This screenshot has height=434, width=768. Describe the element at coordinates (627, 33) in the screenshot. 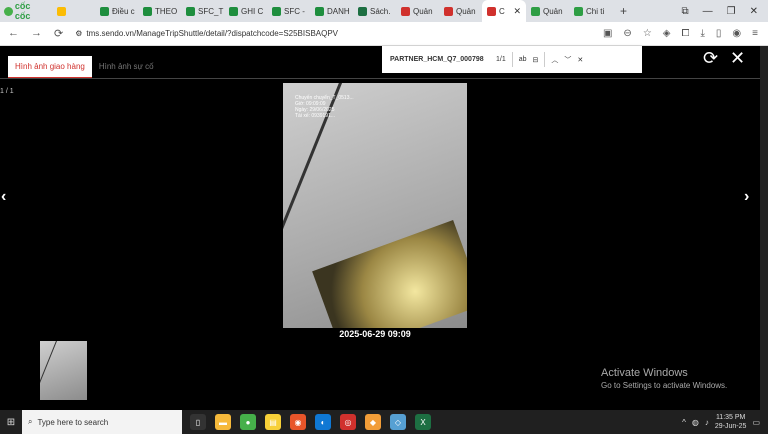

I see `zoom-icon: ⊖` at that location.